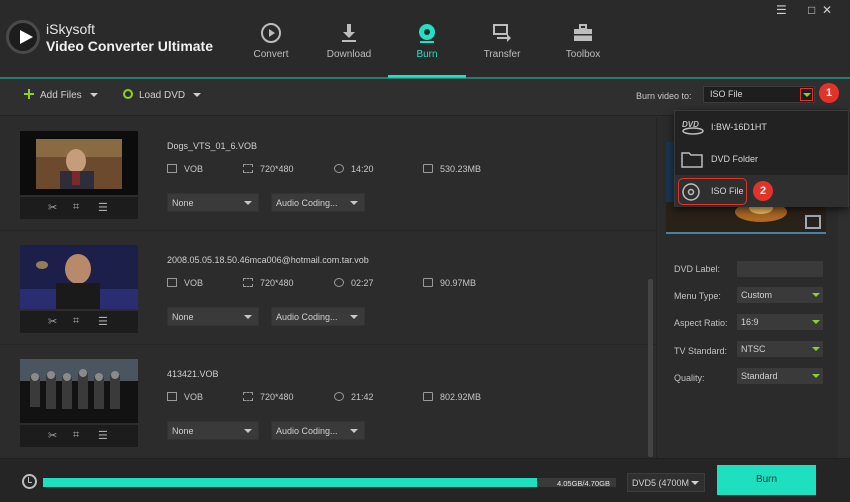  I want to click on menu-type-value: Custom, so click(757, 295).